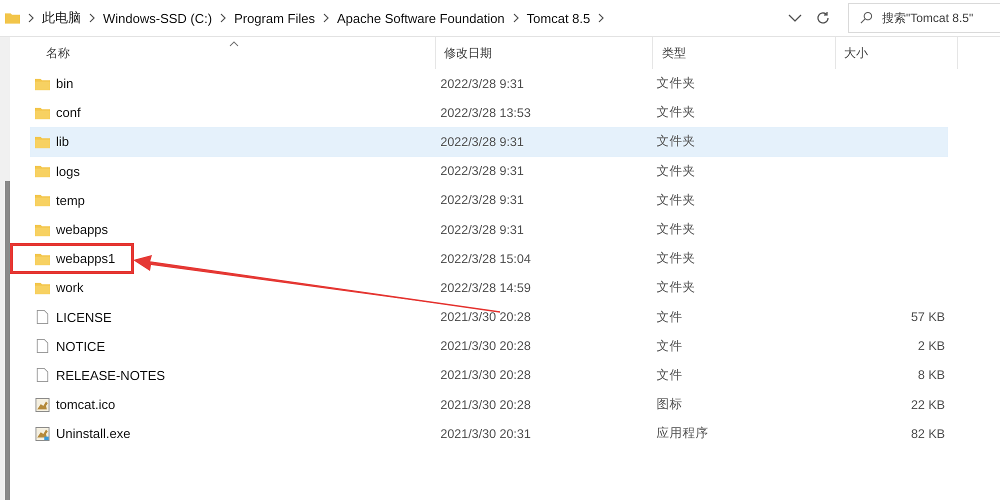  I want to click on refresh-icon, so click(823, 18).